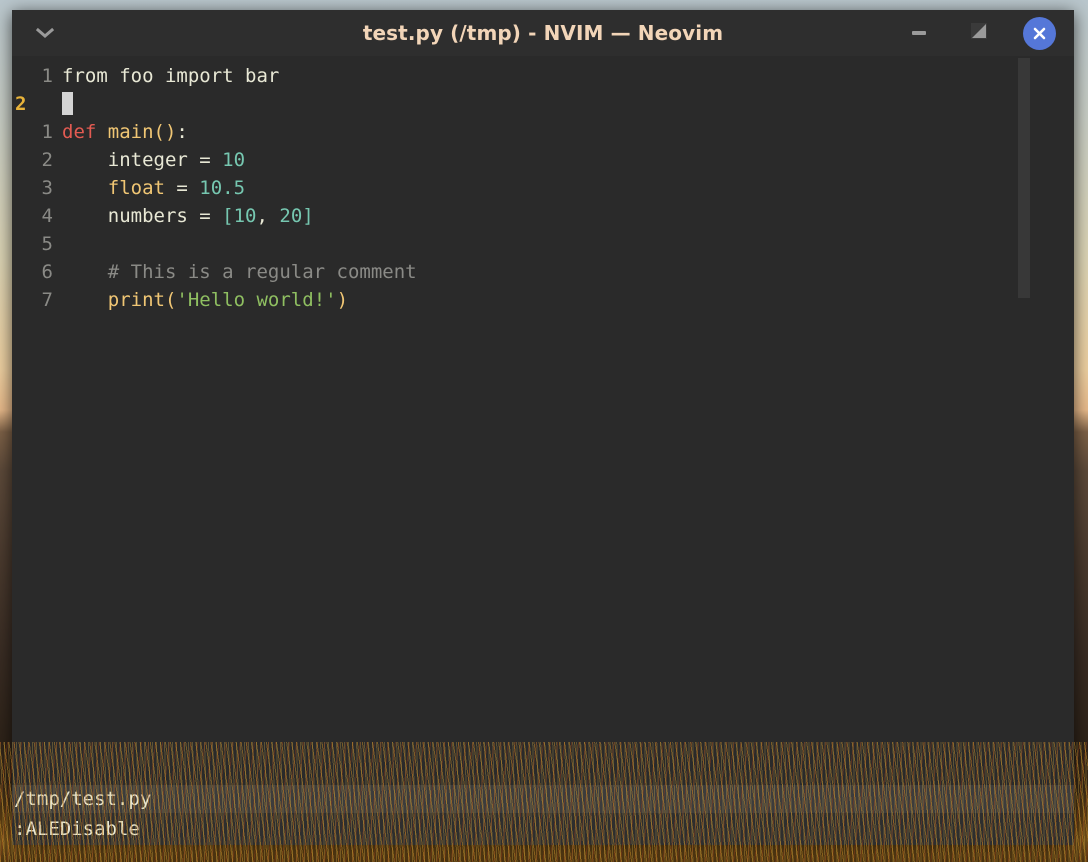  I want to click on code-line: 1 def main():, so click(543, 132).